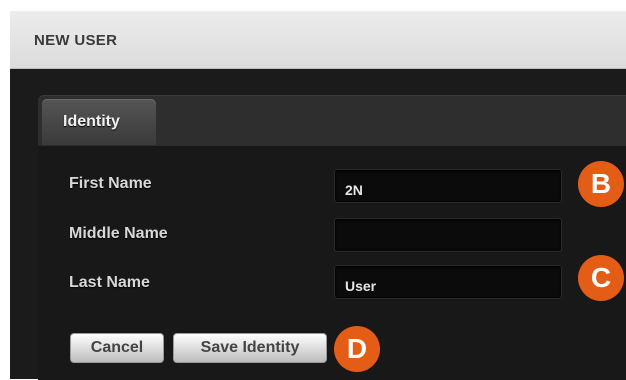 The height and width of the screenshot is (380, 626). What do you see at coordinates (118, 233) in the screenshot?
I see `middle-name-label: Middle Name` at bounding box center [118, 233].